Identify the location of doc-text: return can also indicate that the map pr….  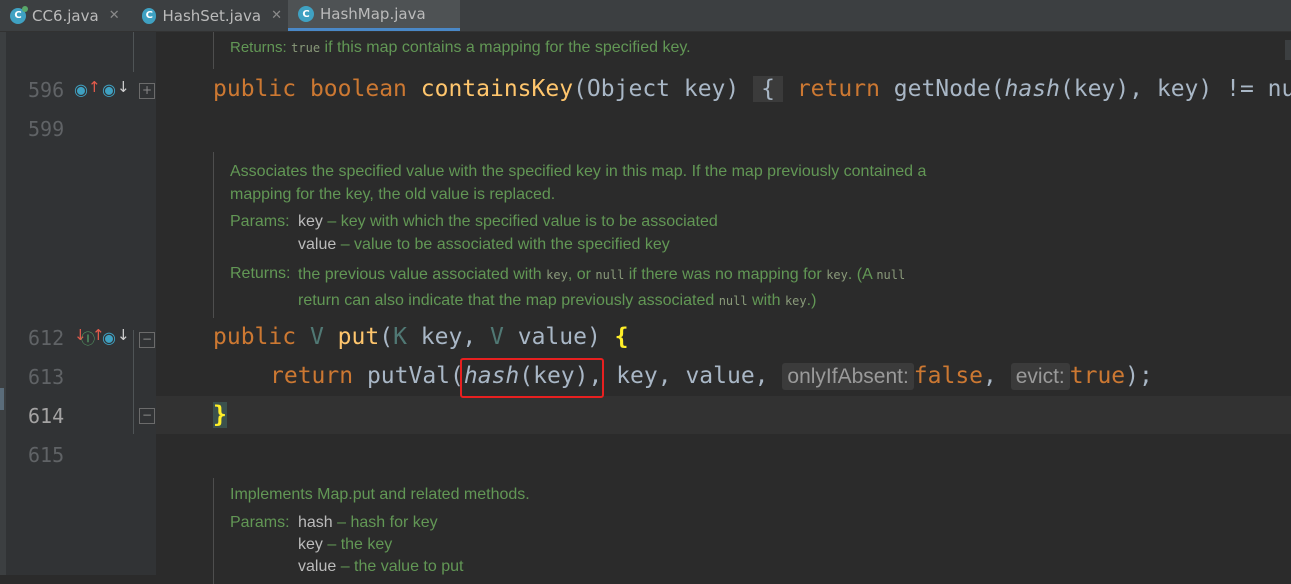
(508, 300).